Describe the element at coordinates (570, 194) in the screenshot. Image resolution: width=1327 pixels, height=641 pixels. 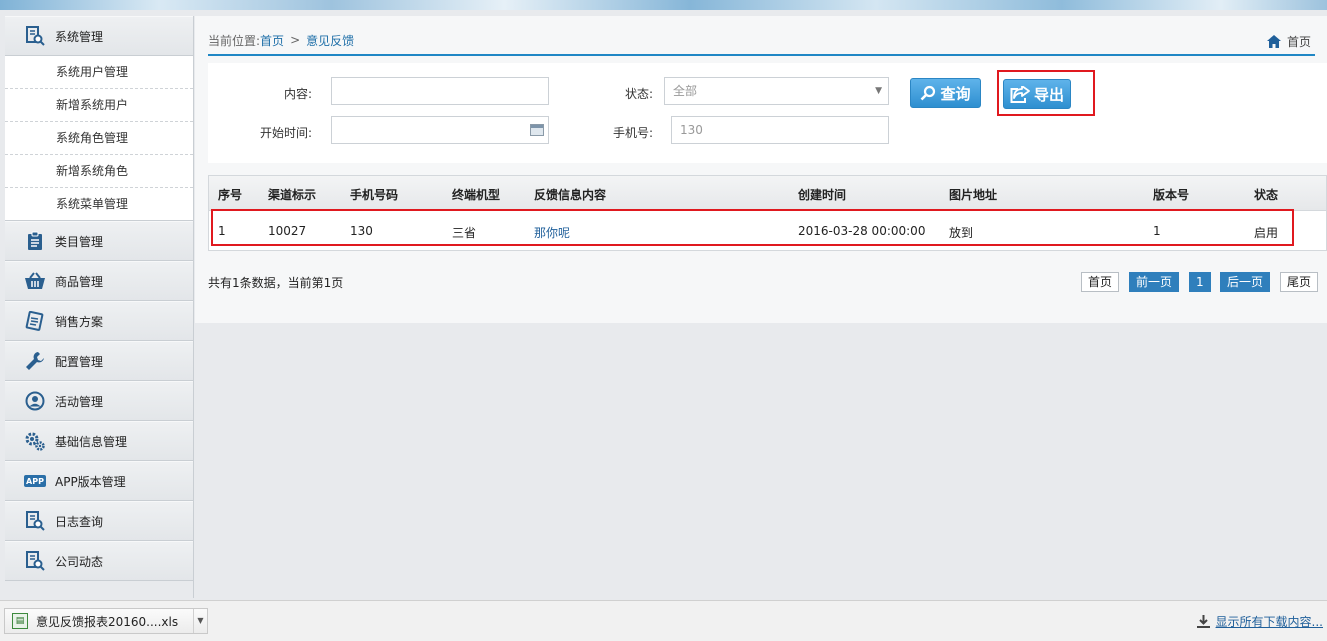
I see `col-header-feedback: 反馈信息内容` at that location.